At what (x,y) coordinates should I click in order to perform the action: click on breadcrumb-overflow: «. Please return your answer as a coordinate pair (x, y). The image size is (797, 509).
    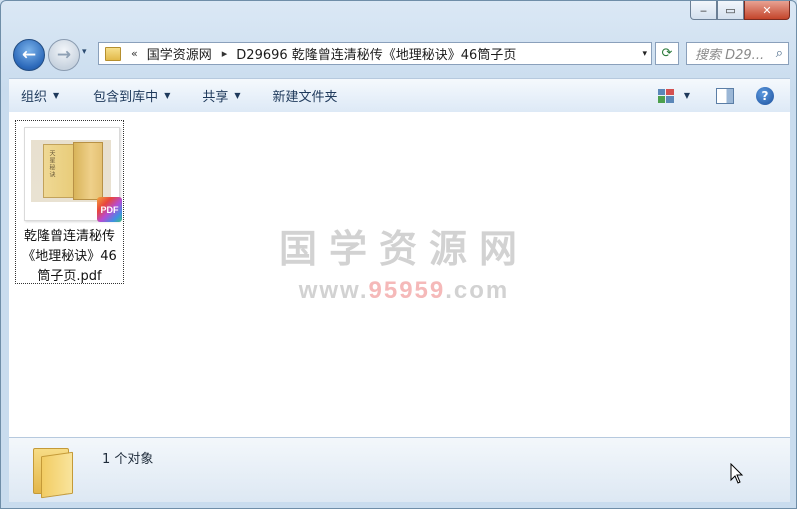
    Looking at the image, I should click on (134, 53).